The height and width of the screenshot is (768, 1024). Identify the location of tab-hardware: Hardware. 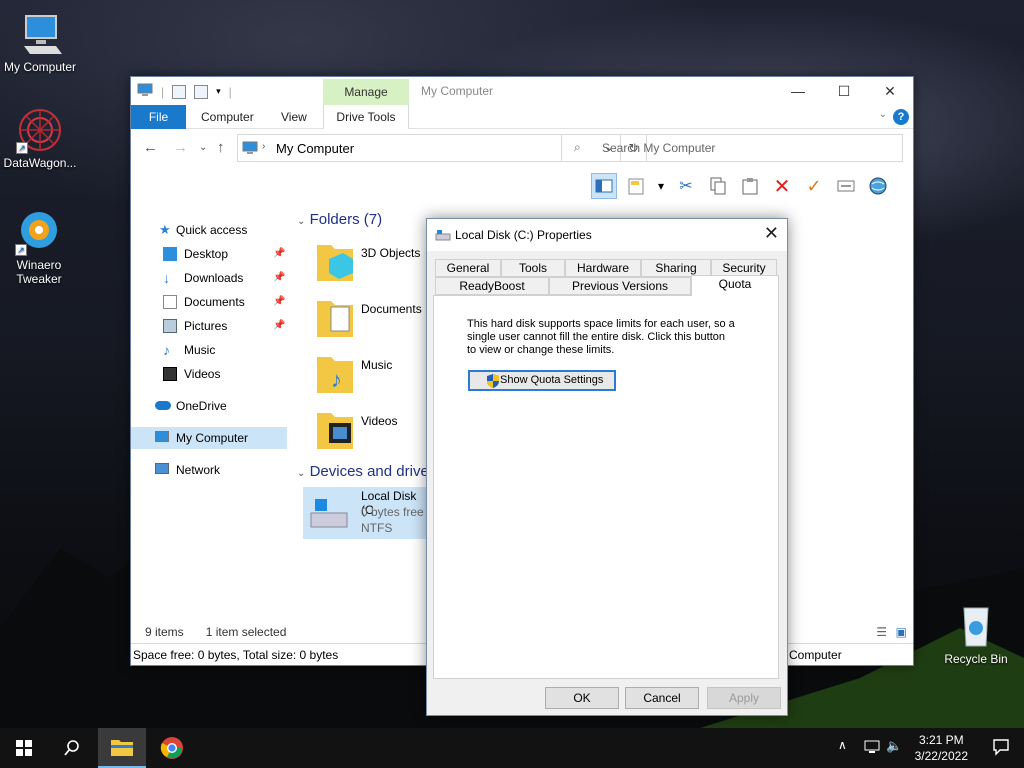
(603, 268).